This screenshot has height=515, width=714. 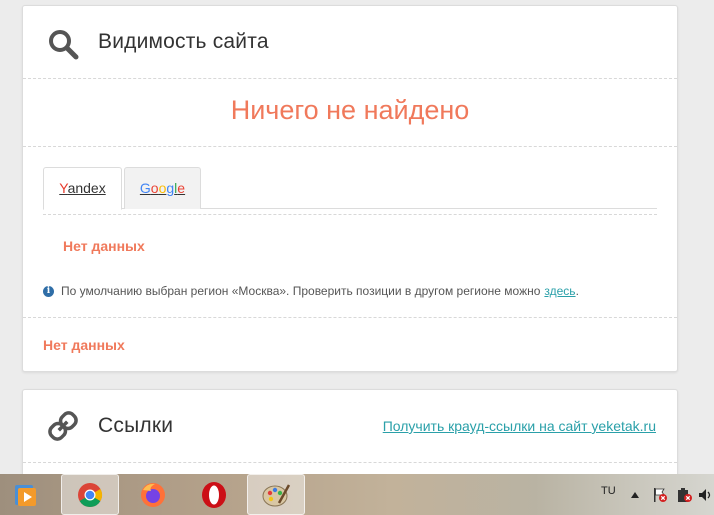 I want to click on firefox-icon, so click(x=153, y=494).